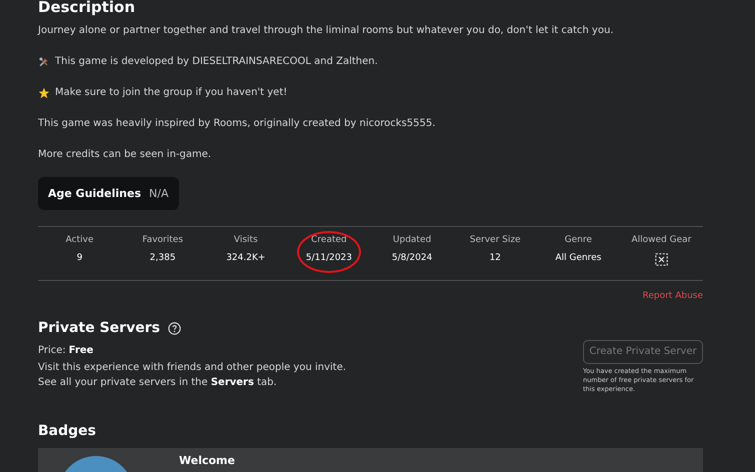 This screenshot has width=755, height=472. Describe the element at coordinates (80, 240) in the screenshot. I see `stat-label: Active` at that location.